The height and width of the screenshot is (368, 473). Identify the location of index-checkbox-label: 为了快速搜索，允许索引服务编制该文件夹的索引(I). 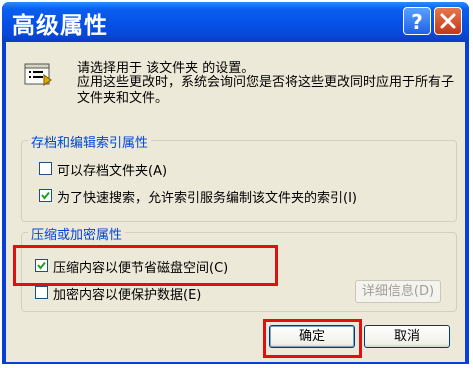
(207, 196).